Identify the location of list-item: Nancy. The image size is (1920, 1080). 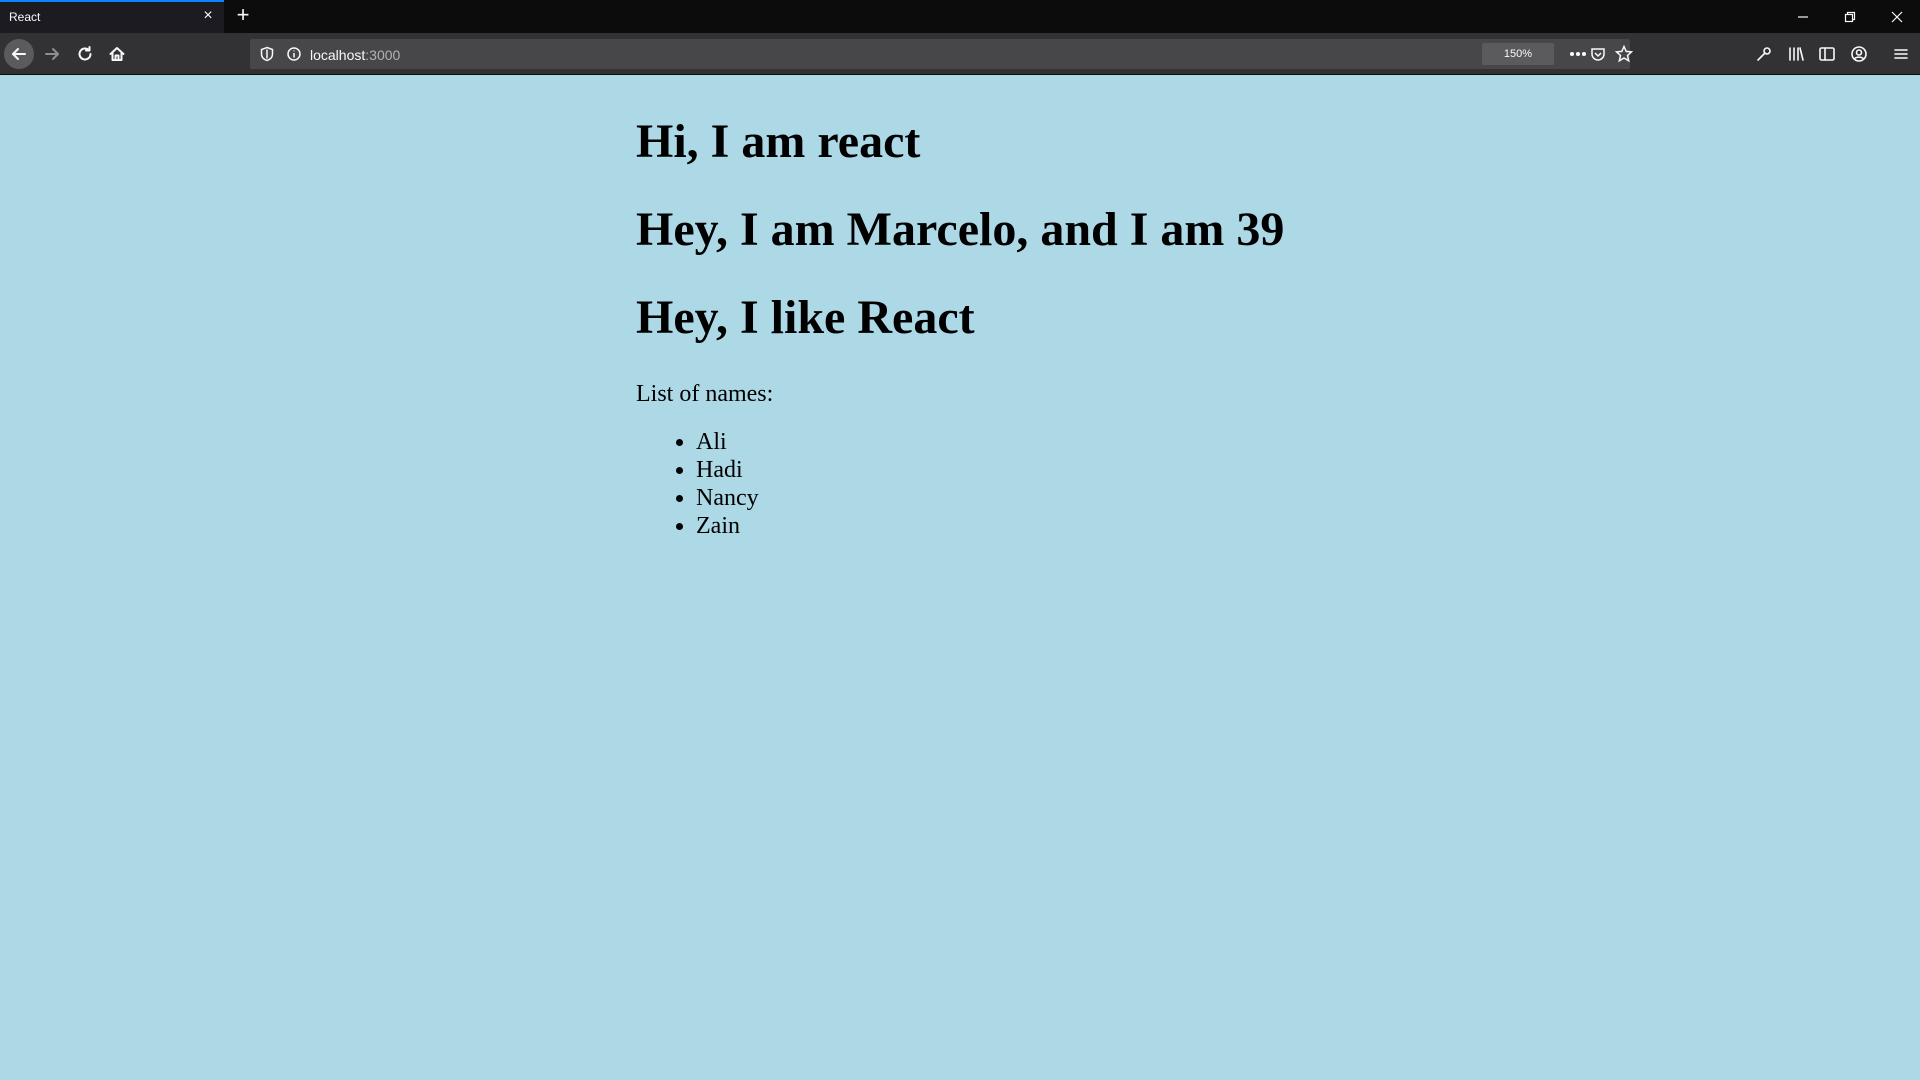
(990, 498).